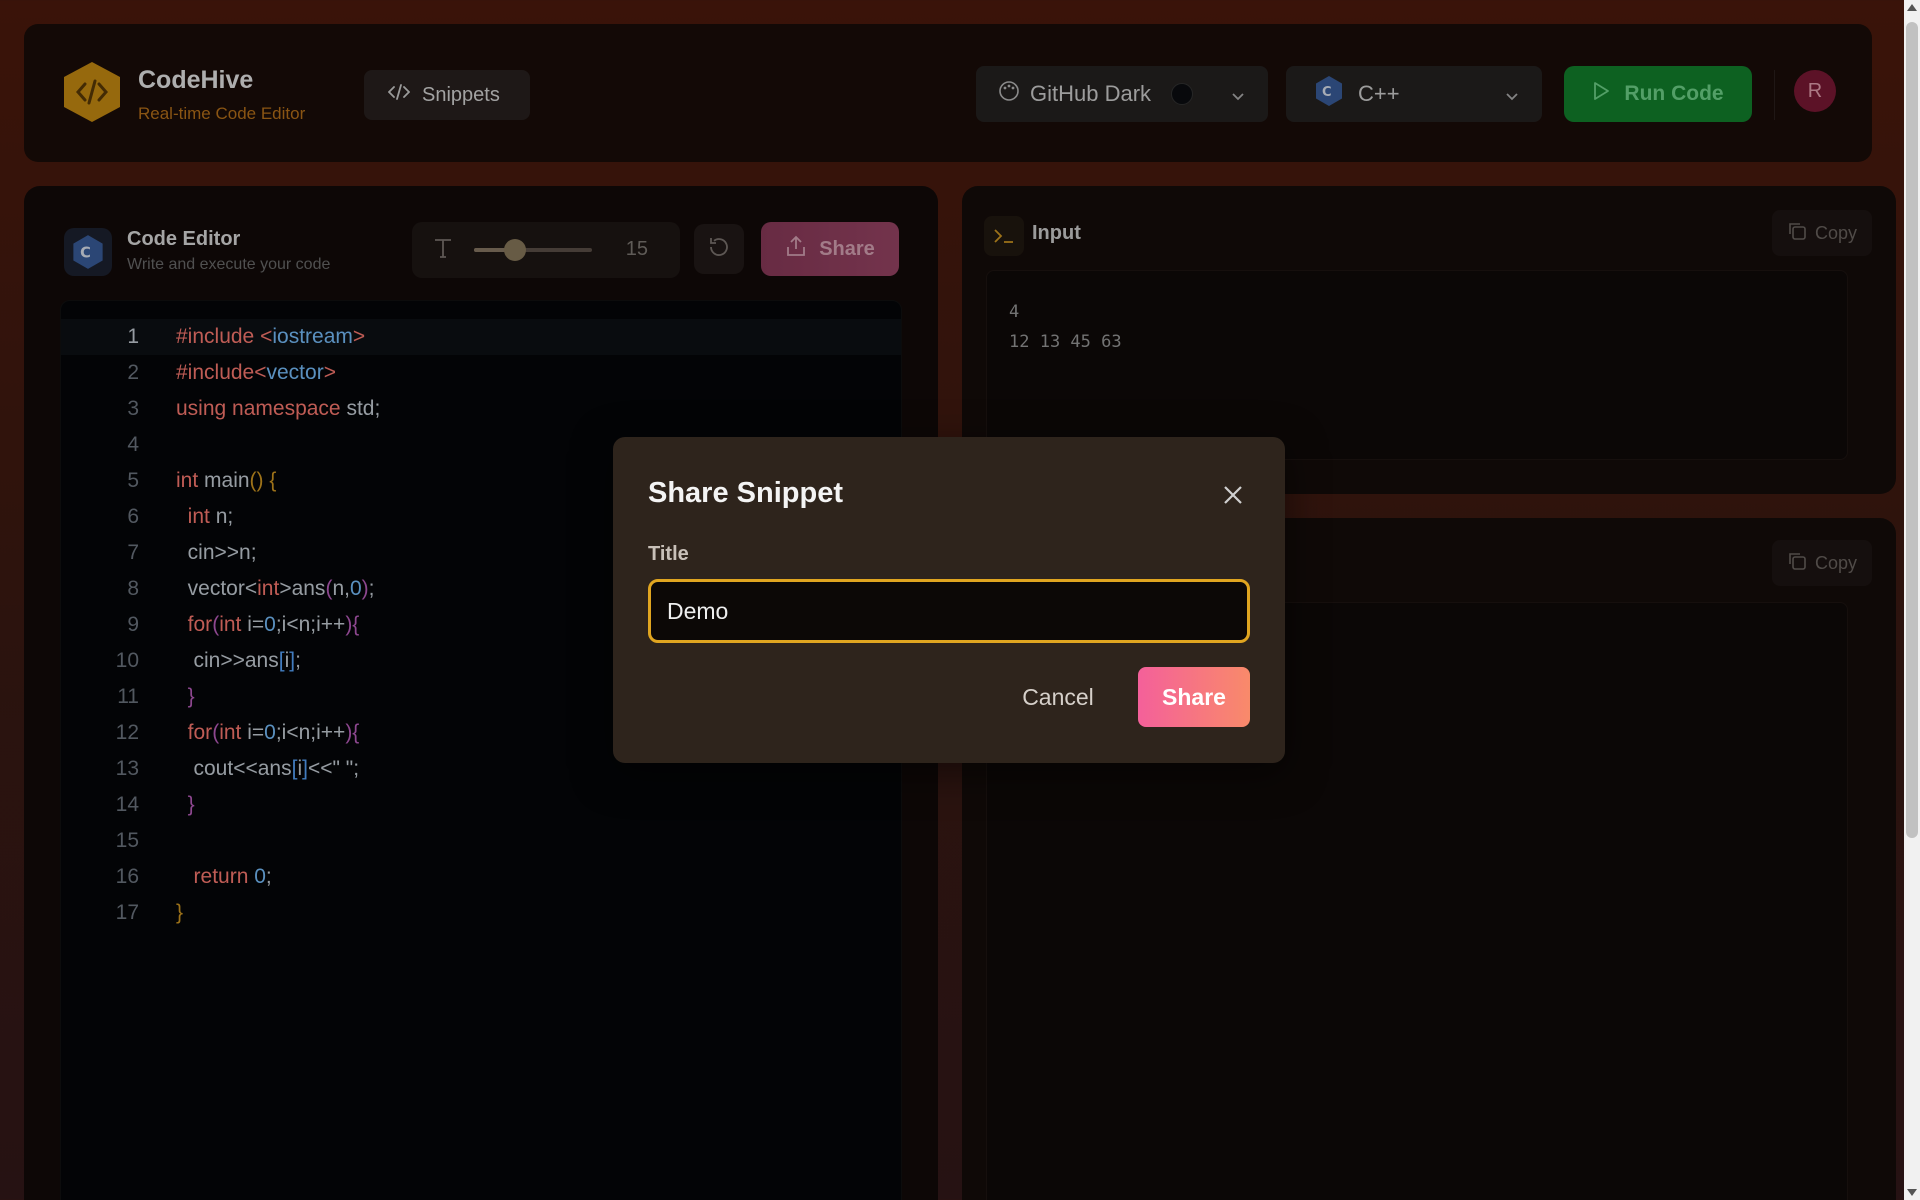  What do you see at coordinates (949, 611) in the screenshot?
I see `snippet-title-input` at bounding box center [949, 611].